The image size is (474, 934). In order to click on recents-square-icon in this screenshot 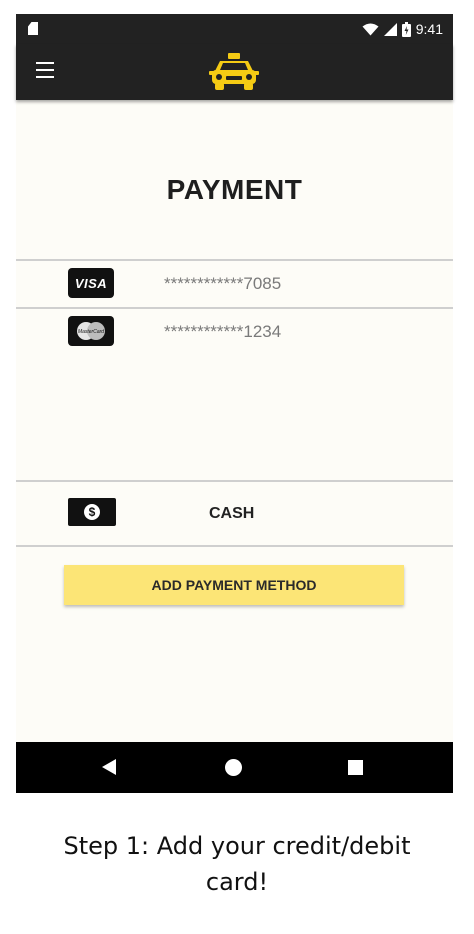, I will do `click(355, 767)`.